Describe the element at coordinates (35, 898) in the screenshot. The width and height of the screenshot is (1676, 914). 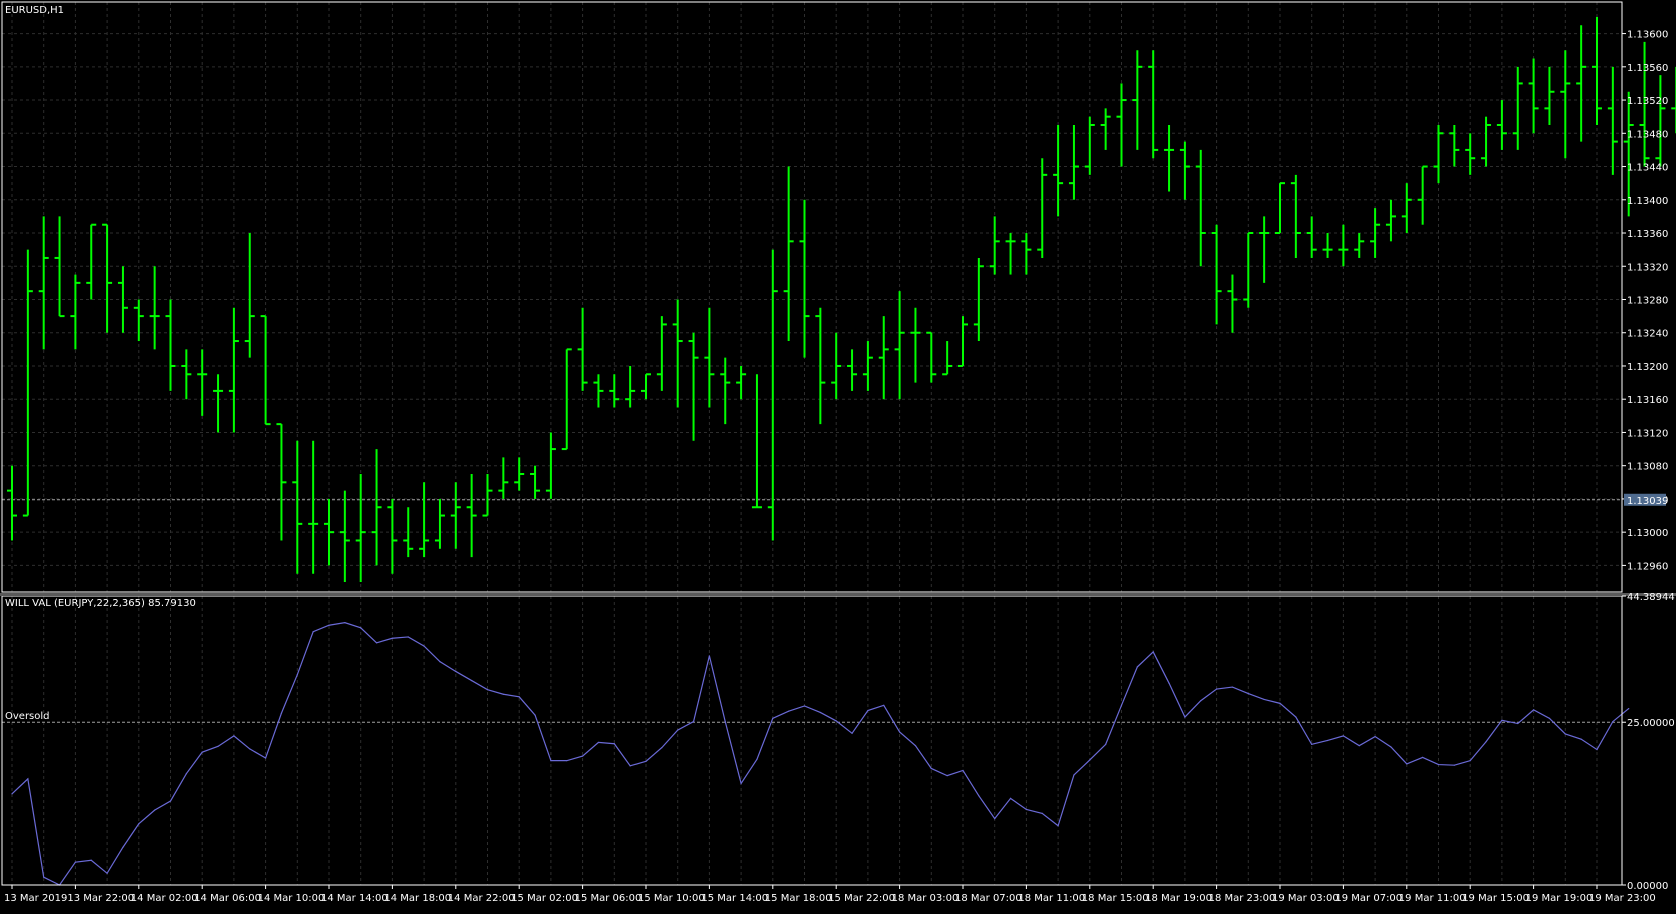
I see `time-axis-label: 13 Mar 2019` at that location.